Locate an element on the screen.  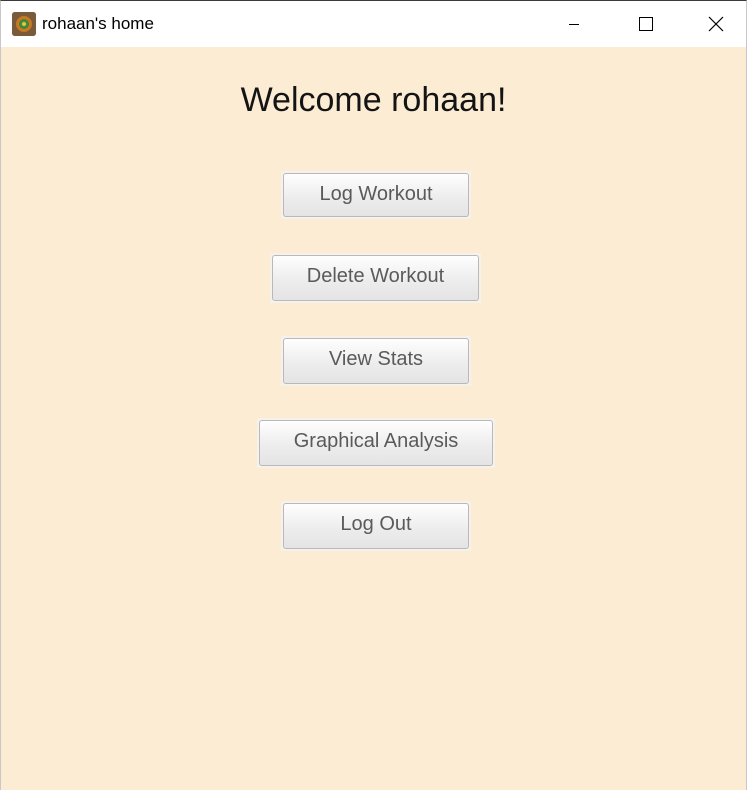
maximize-button is located at coordinates (645, 24).